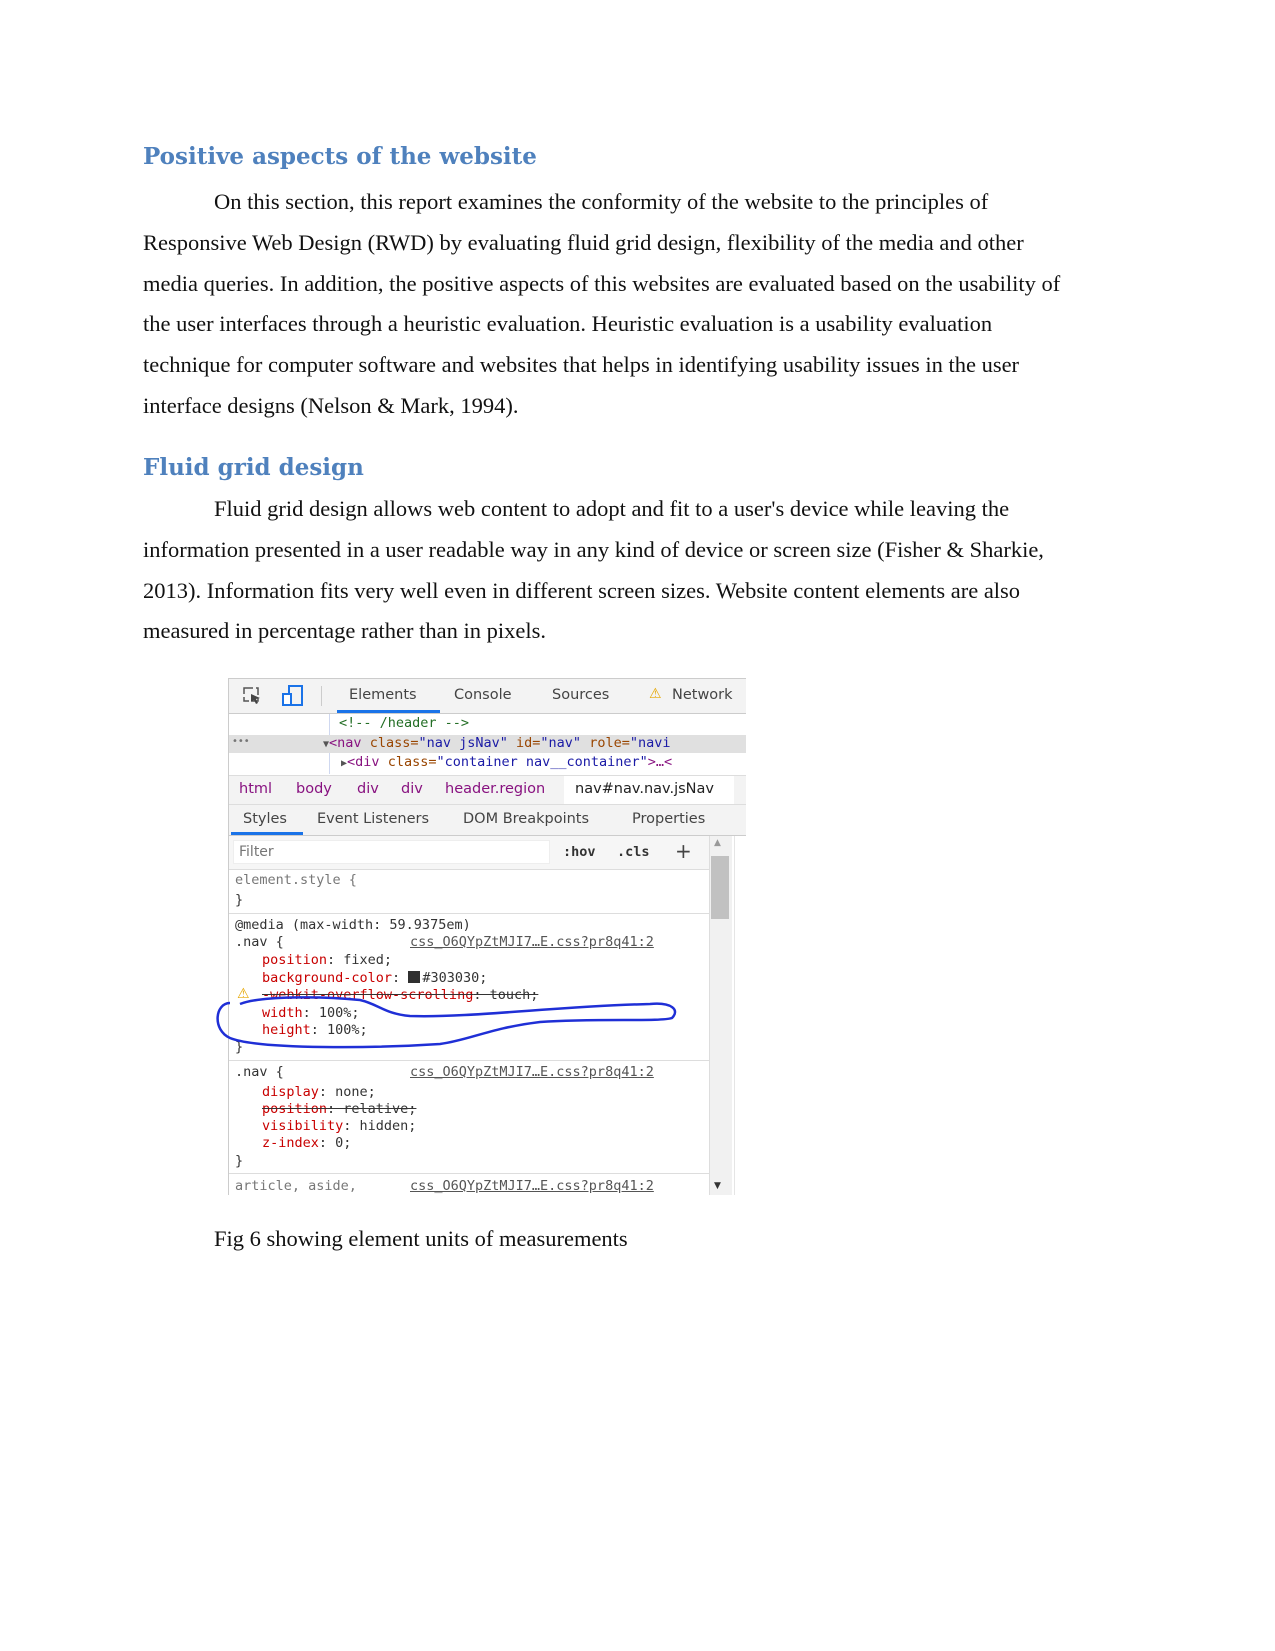 This screenshot has width=1275, height=1651. I want to click on tab-elements: Elements, so click(383, 695).